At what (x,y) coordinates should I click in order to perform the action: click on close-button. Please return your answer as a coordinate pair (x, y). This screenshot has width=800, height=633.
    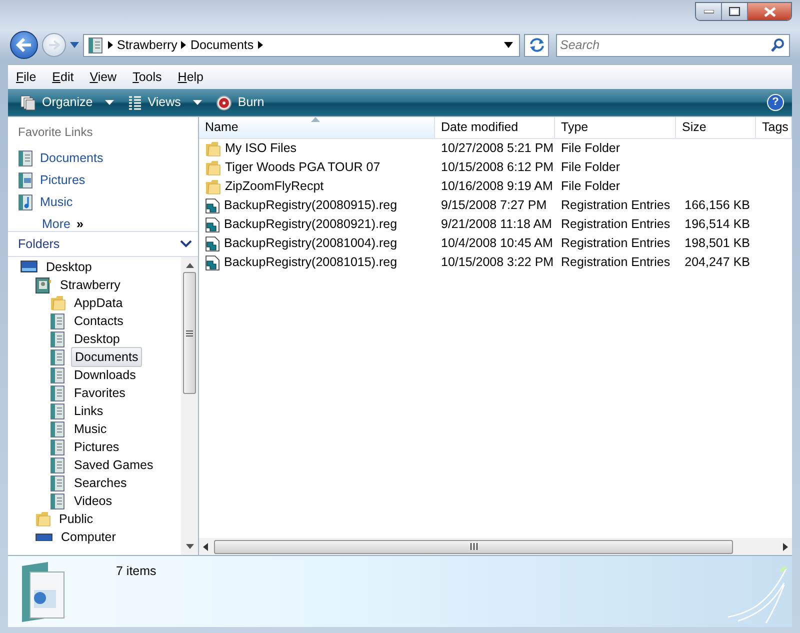
    Looking at the image, I should click on (769, 11).